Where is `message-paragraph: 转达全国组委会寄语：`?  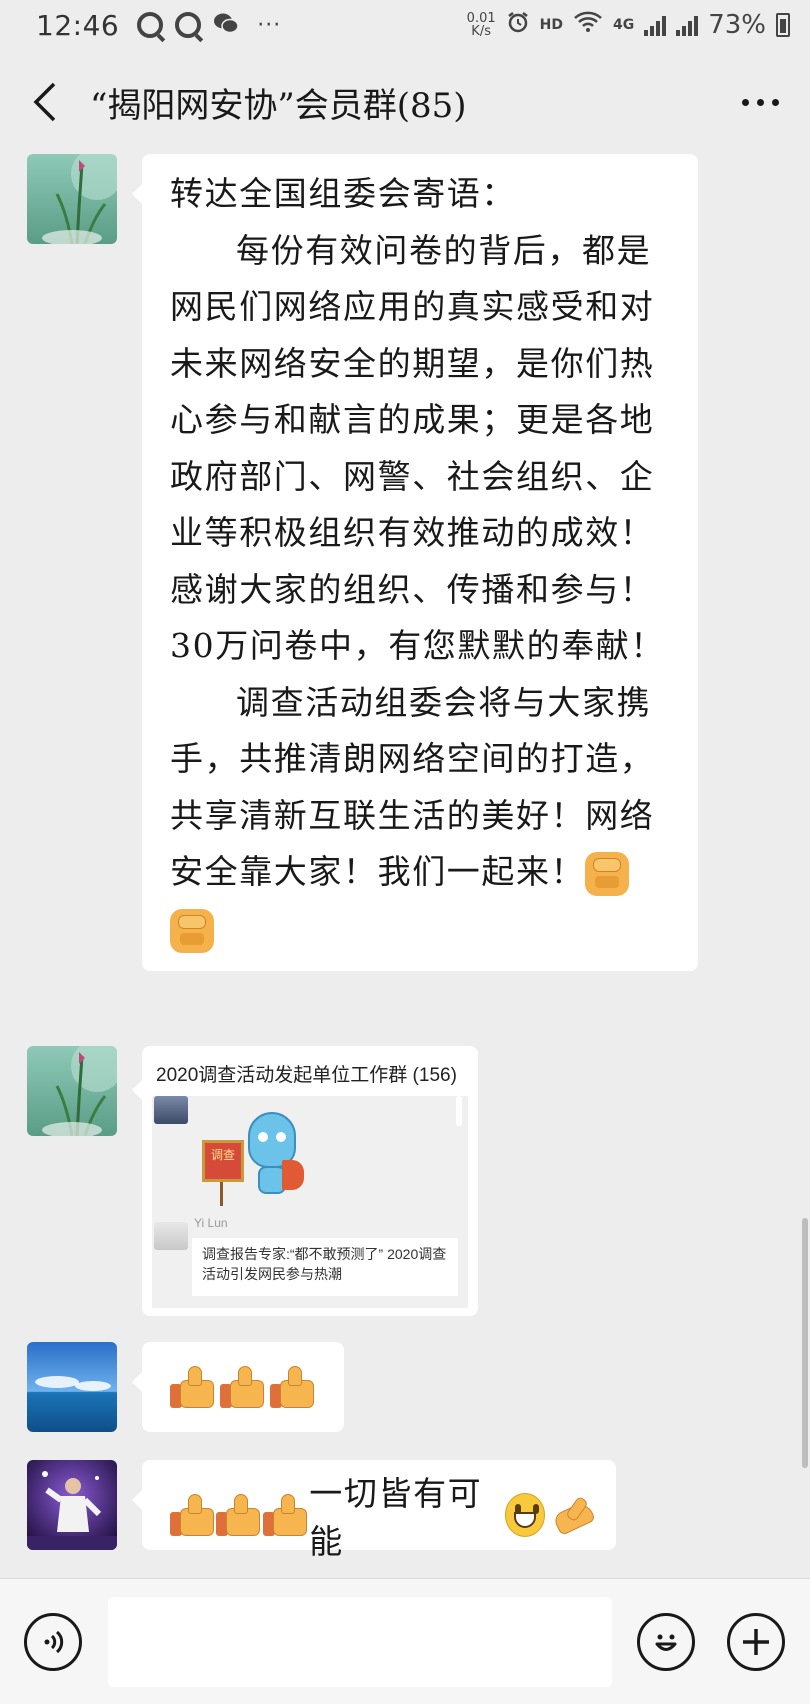 message-paragraph: 转达全国组委会寄语： is located at coordinates (343, 193).